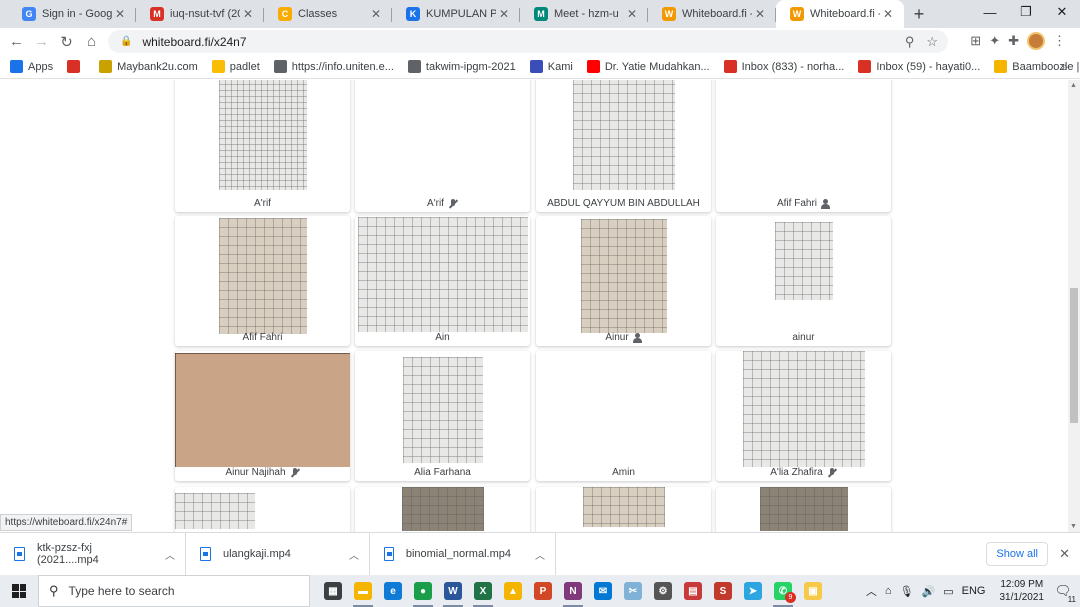 The width and height of the screenshot is (1080, 607). What do you see at coordinates (783, 591) in the screenshot?
I see `whatsapp-icon: ✆ 9` at bounding box center [783, 591].